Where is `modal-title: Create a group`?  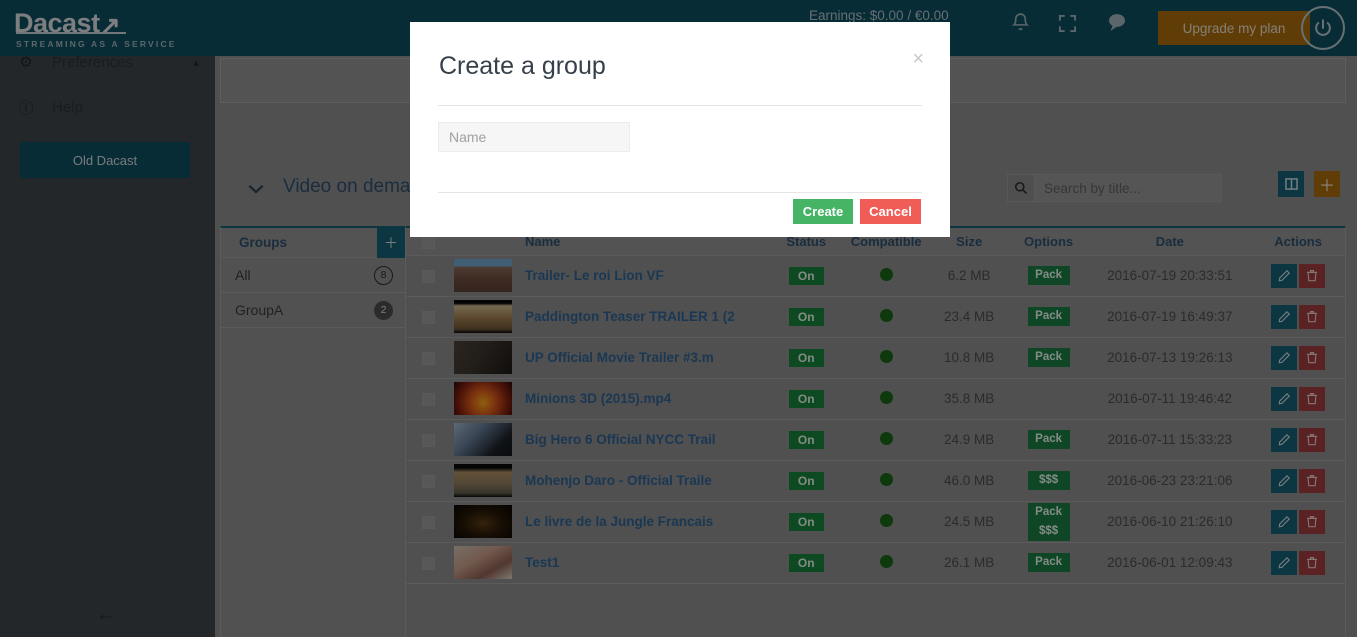 modal-title: Create a group is located at coordinates (522, 66).